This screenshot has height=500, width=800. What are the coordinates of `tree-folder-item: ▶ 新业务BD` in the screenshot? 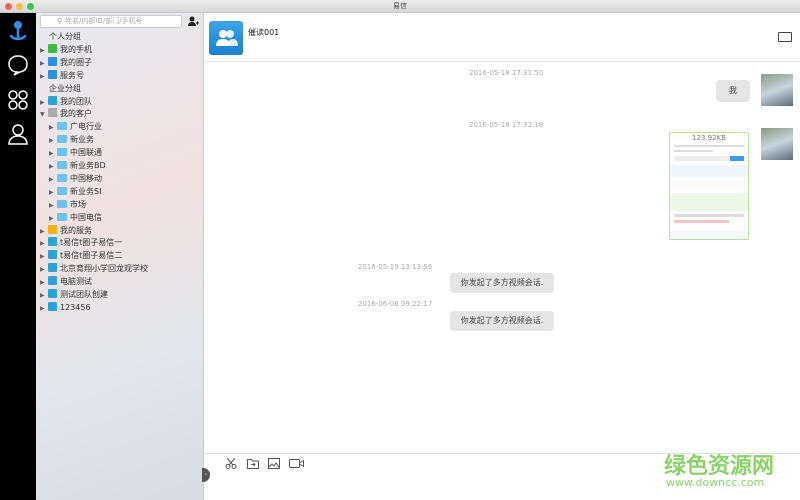 It's located at (77, 165).